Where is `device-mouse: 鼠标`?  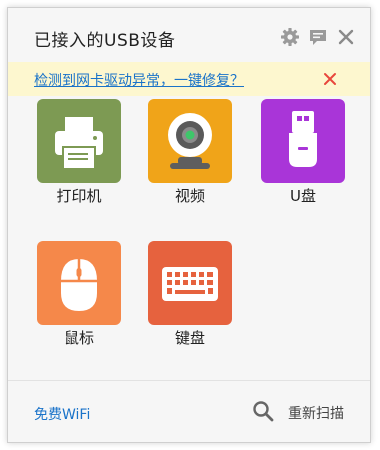
device-mouse: 鼠标 is located at coordinates (80, 294).